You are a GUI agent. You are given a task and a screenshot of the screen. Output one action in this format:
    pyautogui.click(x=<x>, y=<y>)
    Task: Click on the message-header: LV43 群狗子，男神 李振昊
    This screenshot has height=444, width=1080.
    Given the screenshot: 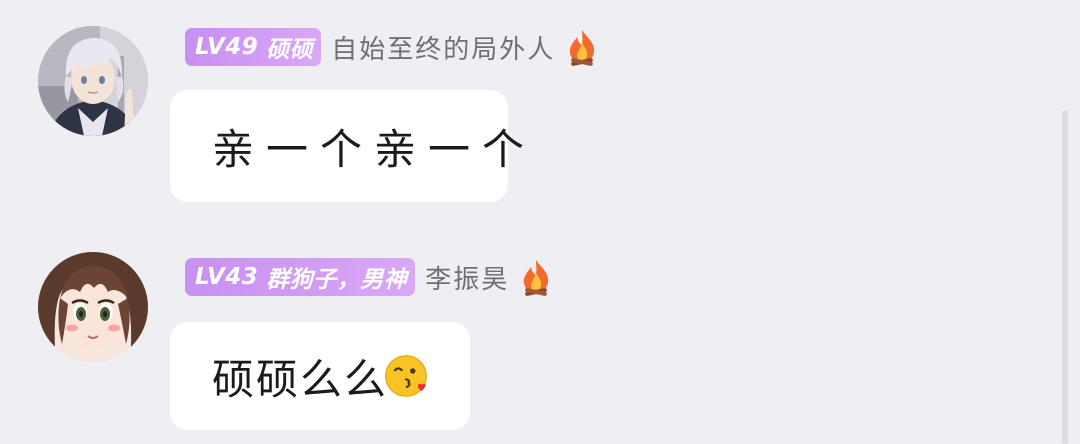 What is the action you would take?
    pyautogui.click(x=369, y=277)
    